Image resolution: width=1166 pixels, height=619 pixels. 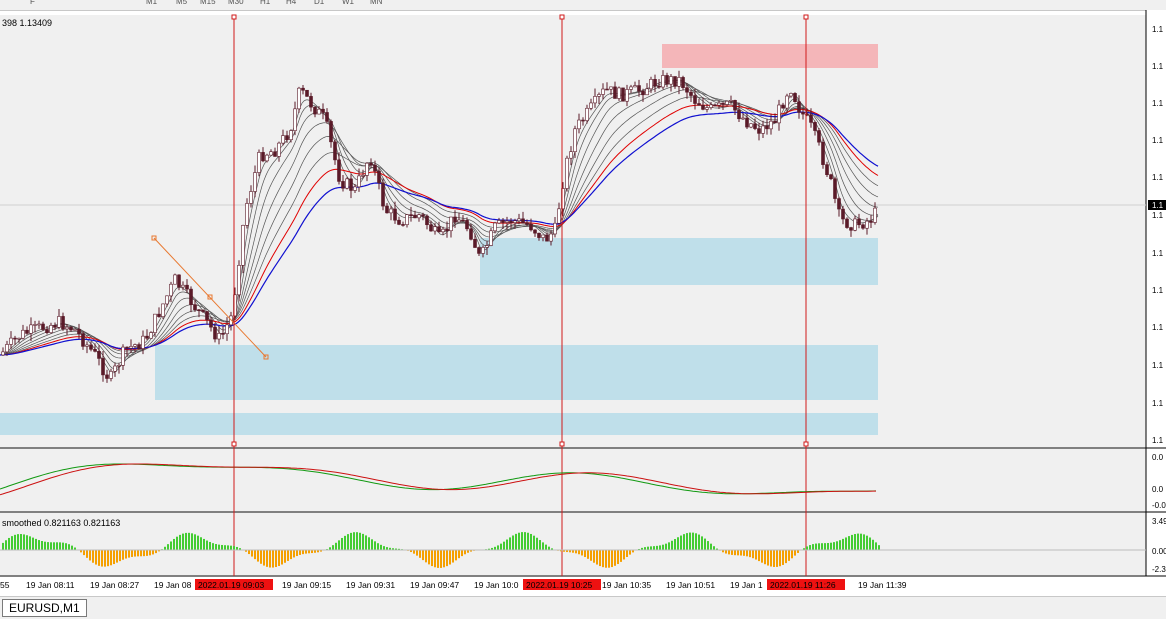 I want to click on toolbar-item-m15: M15, so click(x=208, y=3).